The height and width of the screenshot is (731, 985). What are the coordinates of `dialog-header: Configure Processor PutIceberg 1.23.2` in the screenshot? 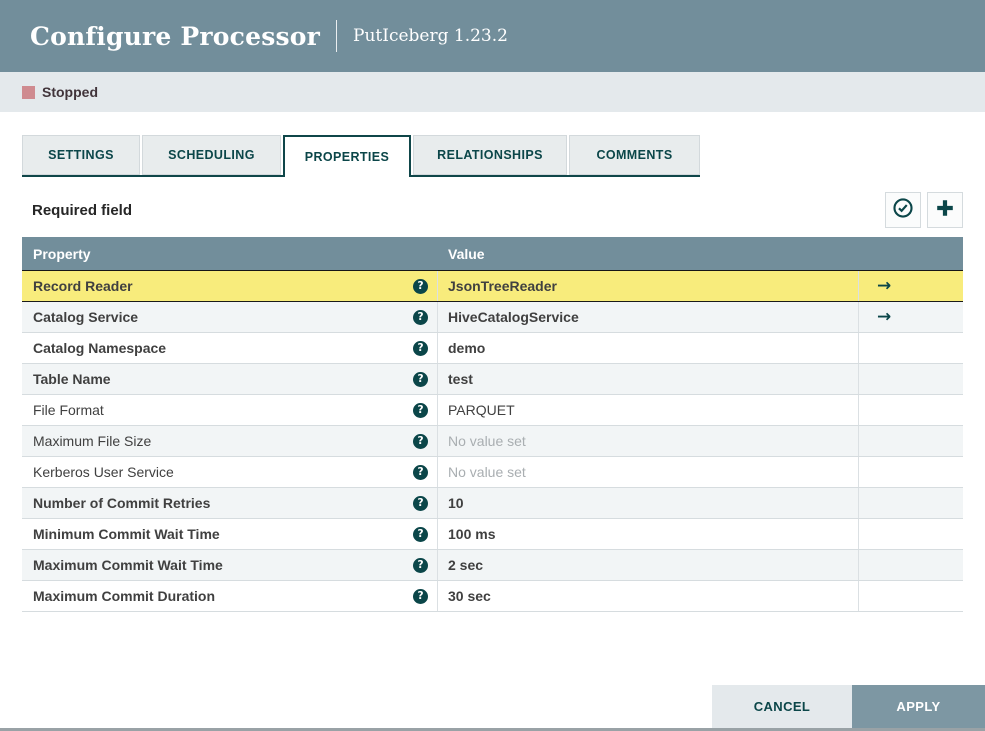 It's located at (492, 36).